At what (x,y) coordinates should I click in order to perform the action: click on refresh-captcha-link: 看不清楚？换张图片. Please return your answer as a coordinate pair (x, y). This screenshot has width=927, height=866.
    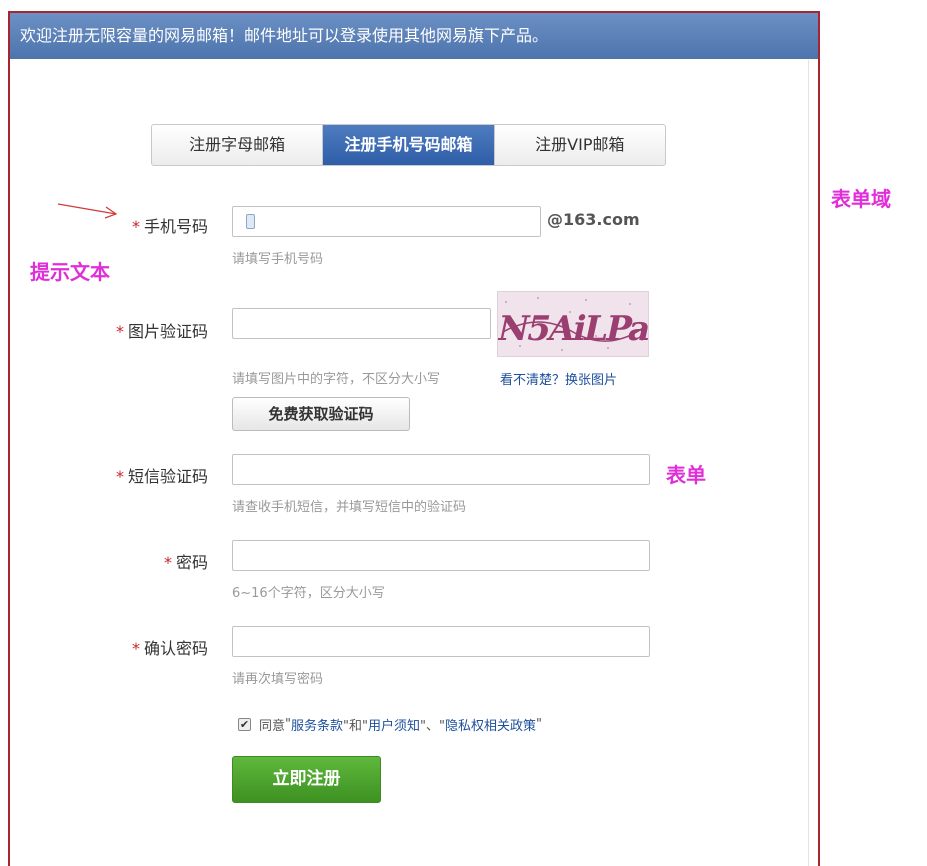
    Looking at the image, I should click on (558, 378).